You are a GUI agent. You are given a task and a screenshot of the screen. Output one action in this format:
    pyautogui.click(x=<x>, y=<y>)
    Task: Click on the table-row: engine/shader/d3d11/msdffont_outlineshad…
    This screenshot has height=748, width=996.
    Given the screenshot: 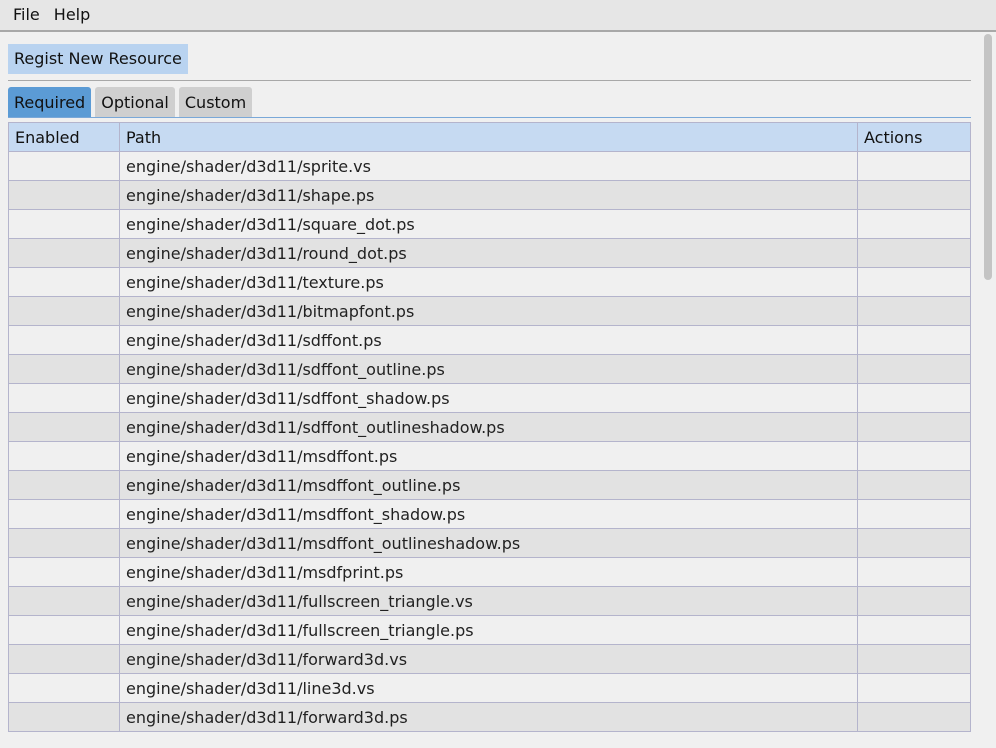 What is the action you would take?
    pyautogui.click(x=489, y=543)
    